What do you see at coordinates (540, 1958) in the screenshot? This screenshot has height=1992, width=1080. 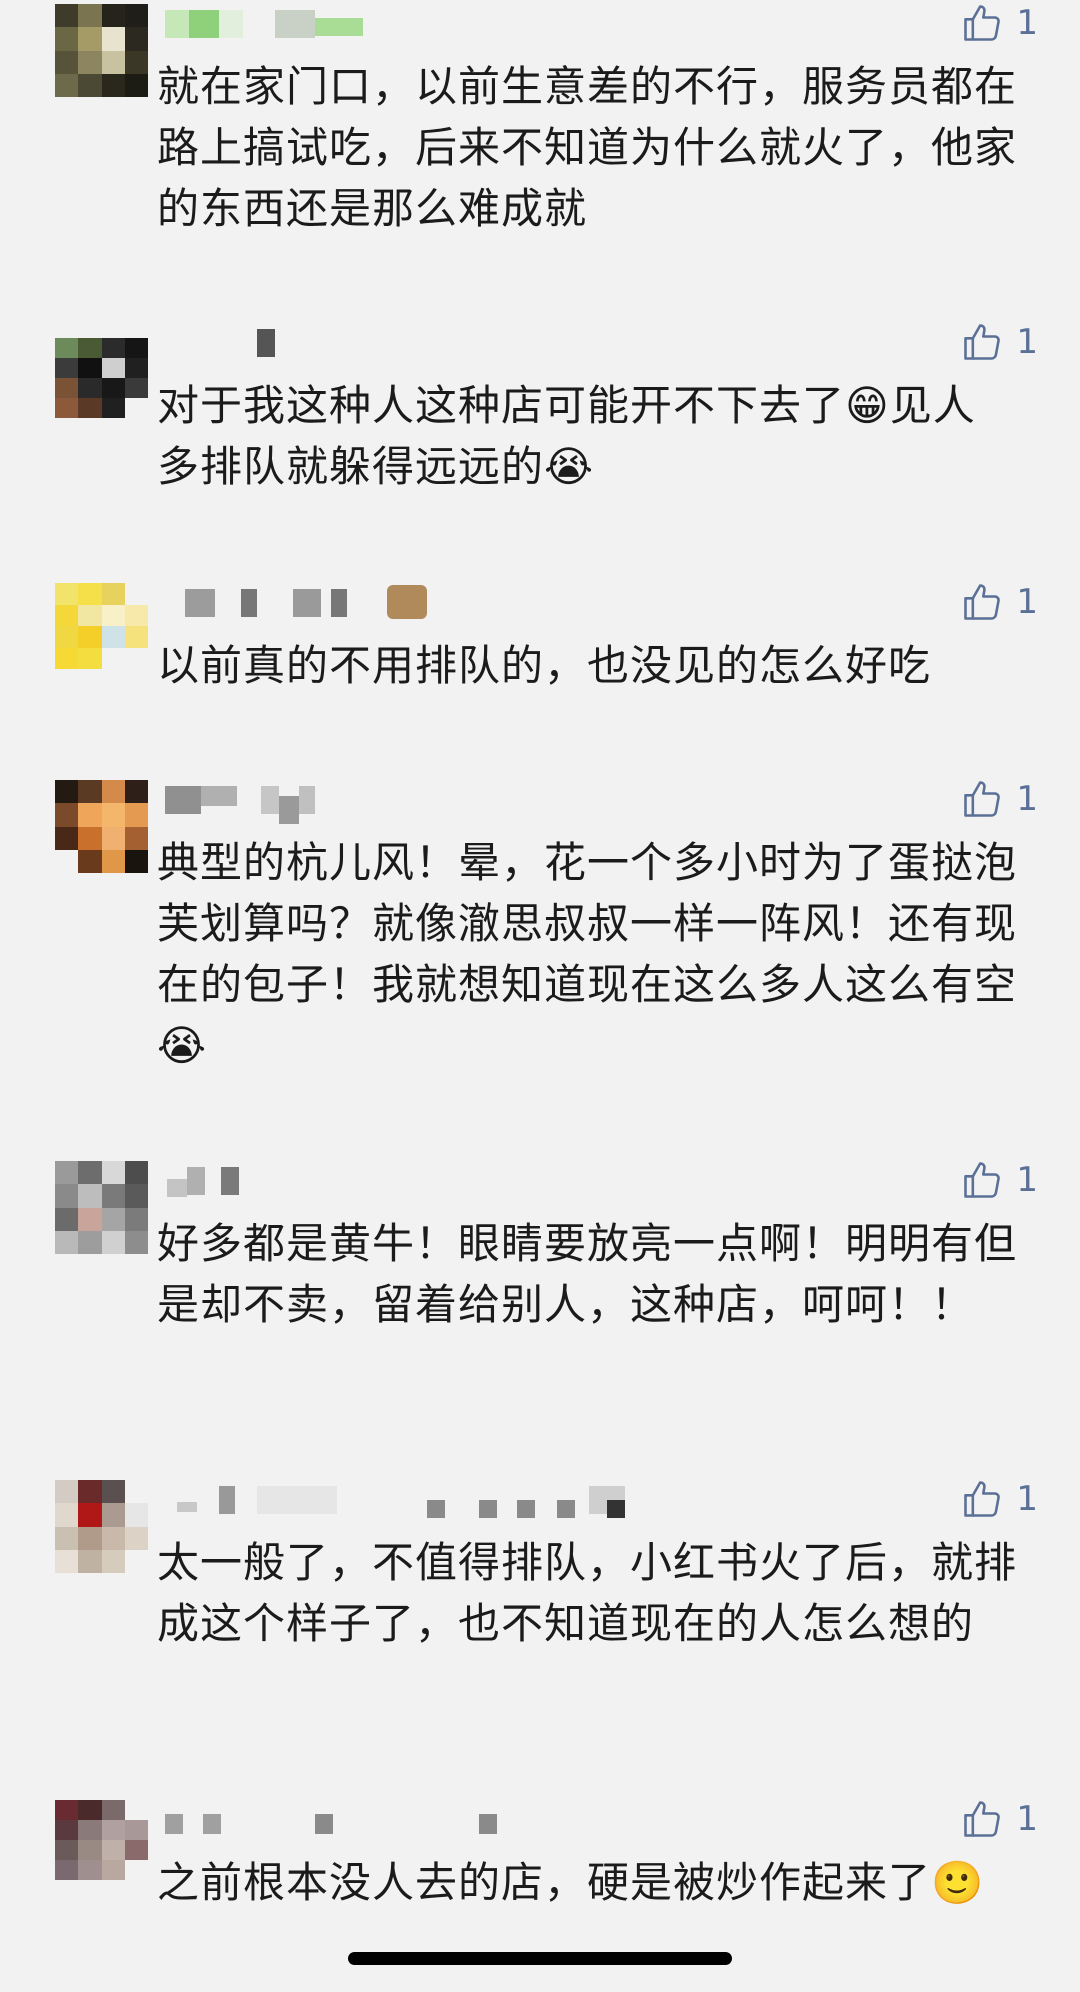 I see `home-indicator` at bounding box center [540, 1958].